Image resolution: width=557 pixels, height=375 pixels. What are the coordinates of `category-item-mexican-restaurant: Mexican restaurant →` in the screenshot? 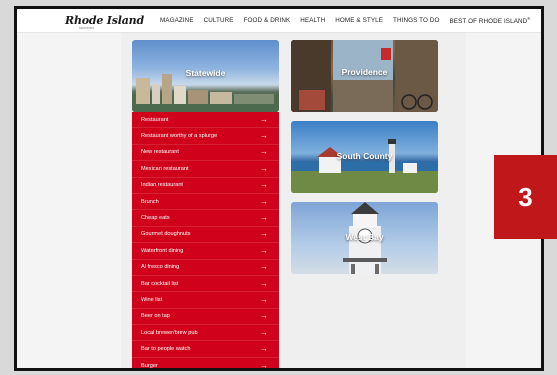 It's located at (205, 169).